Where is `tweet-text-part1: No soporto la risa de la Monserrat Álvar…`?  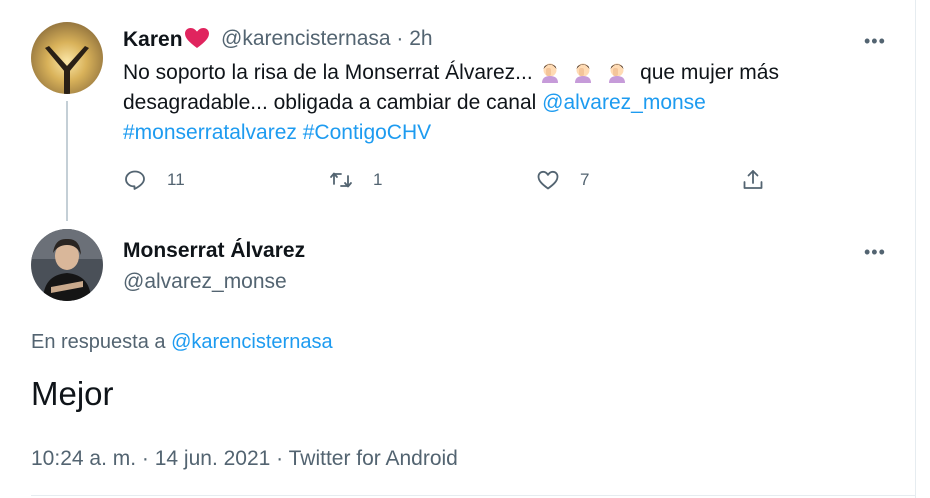 tweet-text-part1: No soporto la risa de la Monserrat Álvar… is located at coordinates (328, 72).